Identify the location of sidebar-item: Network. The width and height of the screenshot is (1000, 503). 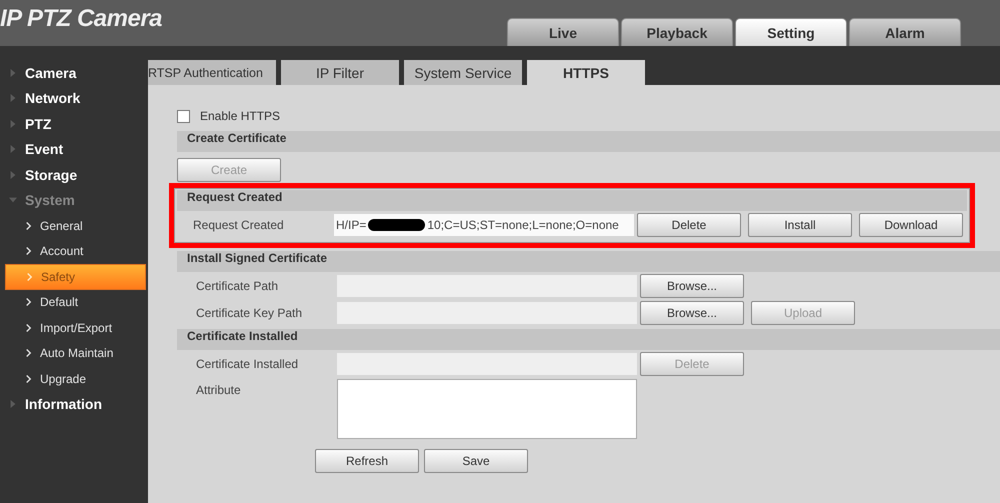
(74, 98).